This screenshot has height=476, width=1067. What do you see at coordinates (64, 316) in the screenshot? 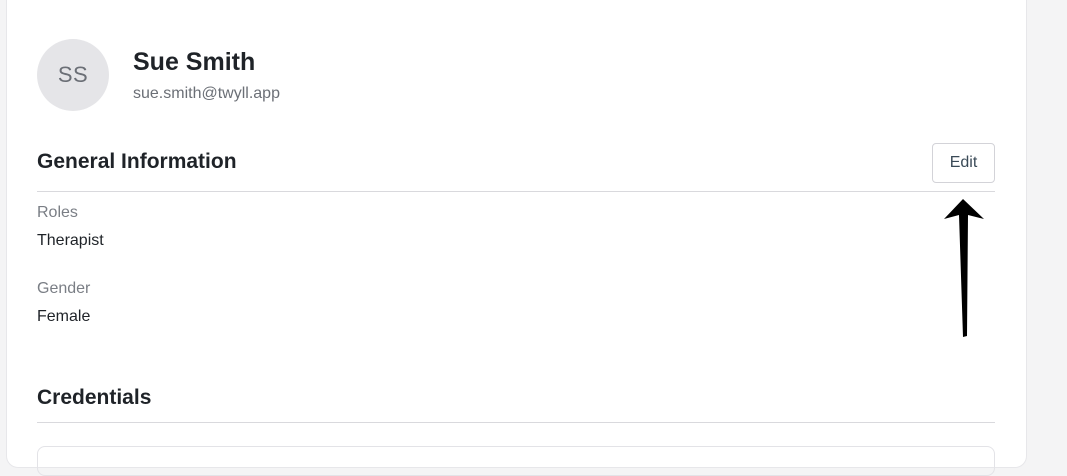
I see `gender-value: Female` at bounding box center [64, 316].